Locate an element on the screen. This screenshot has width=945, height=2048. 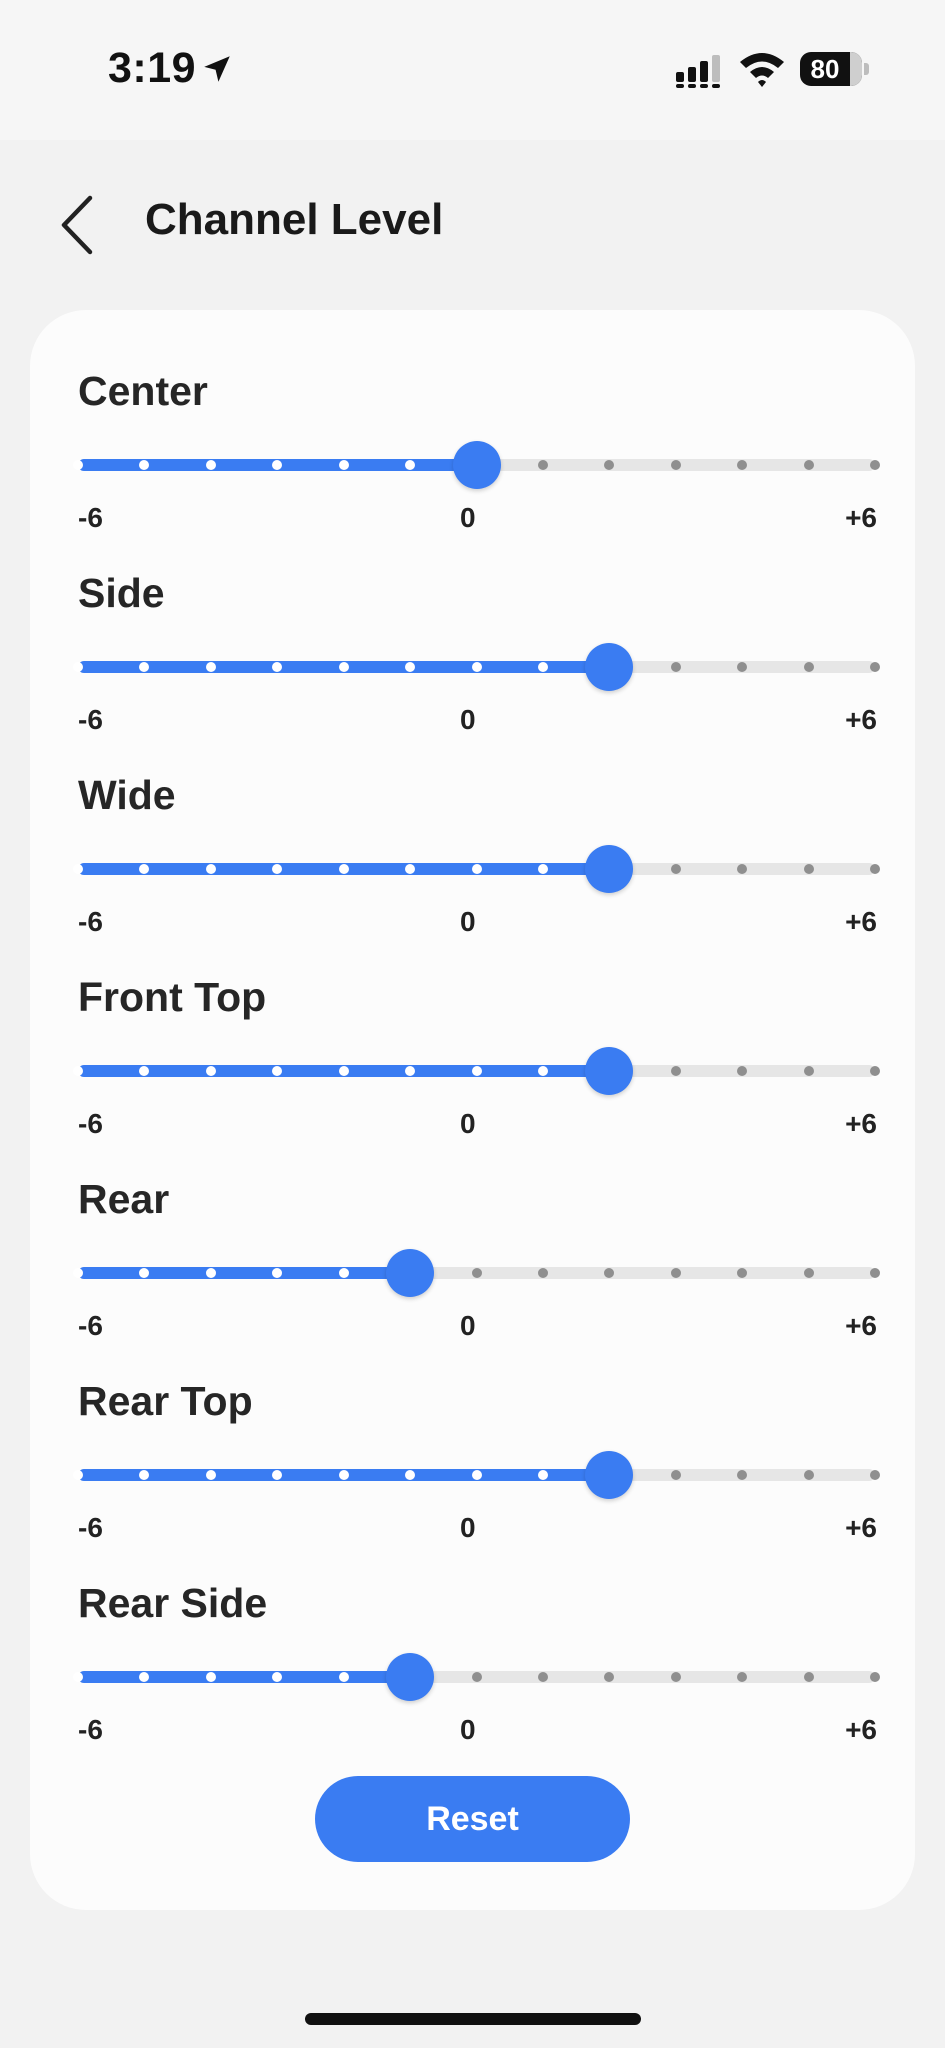
channel-row-side: Side -6 0 +6 is located at coordinates (472, 642).